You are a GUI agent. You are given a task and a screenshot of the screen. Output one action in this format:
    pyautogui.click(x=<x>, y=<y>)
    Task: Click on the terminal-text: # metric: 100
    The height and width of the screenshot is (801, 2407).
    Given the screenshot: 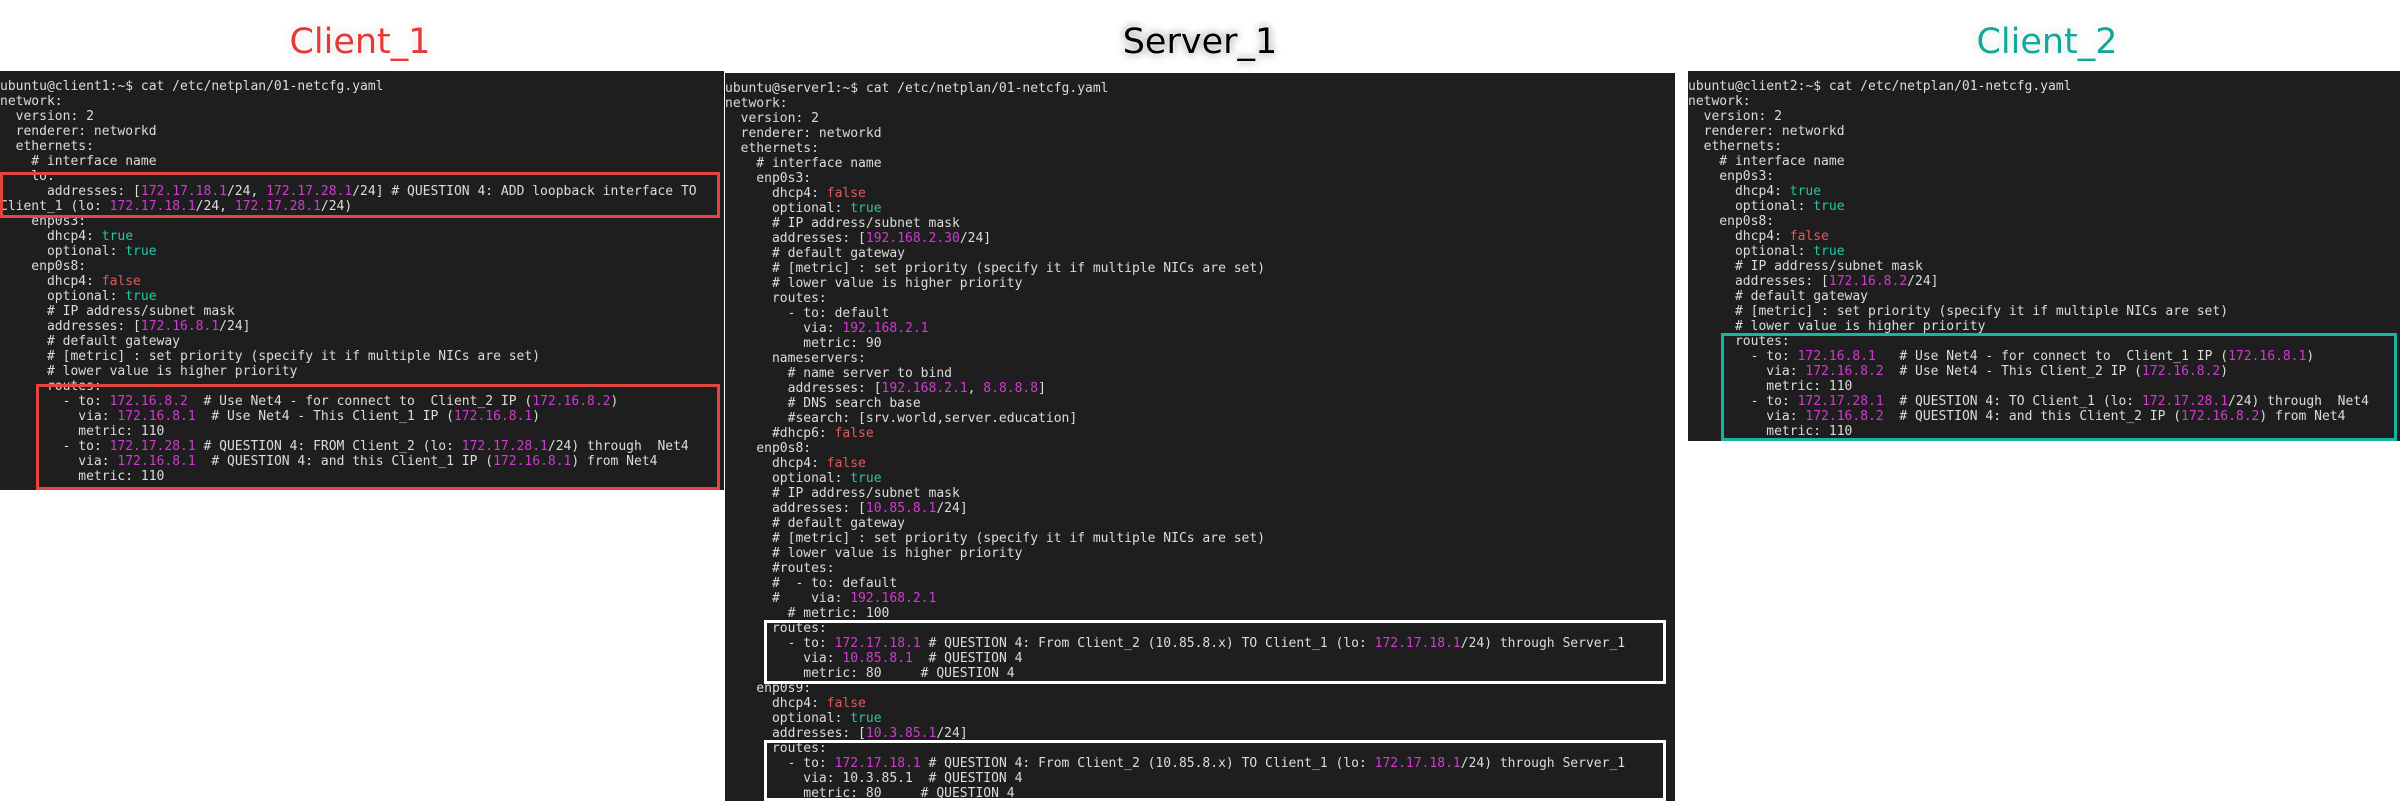 What is the action you would take?
    pyautogui.click(x=807, y=613)
    